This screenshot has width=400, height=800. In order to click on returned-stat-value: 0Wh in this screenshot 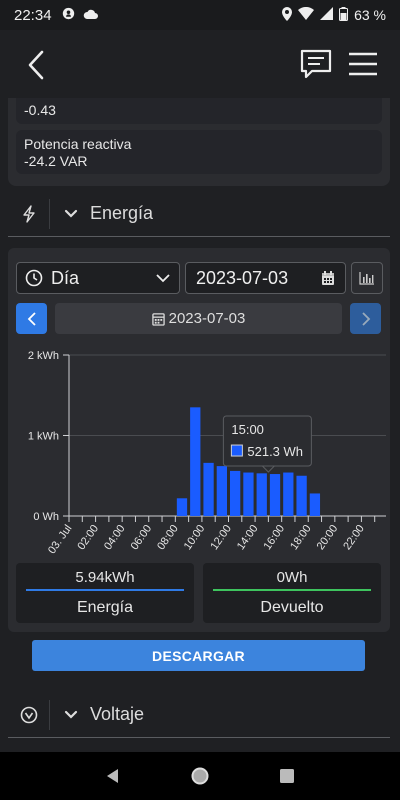, I will do `click(292, 577)`.